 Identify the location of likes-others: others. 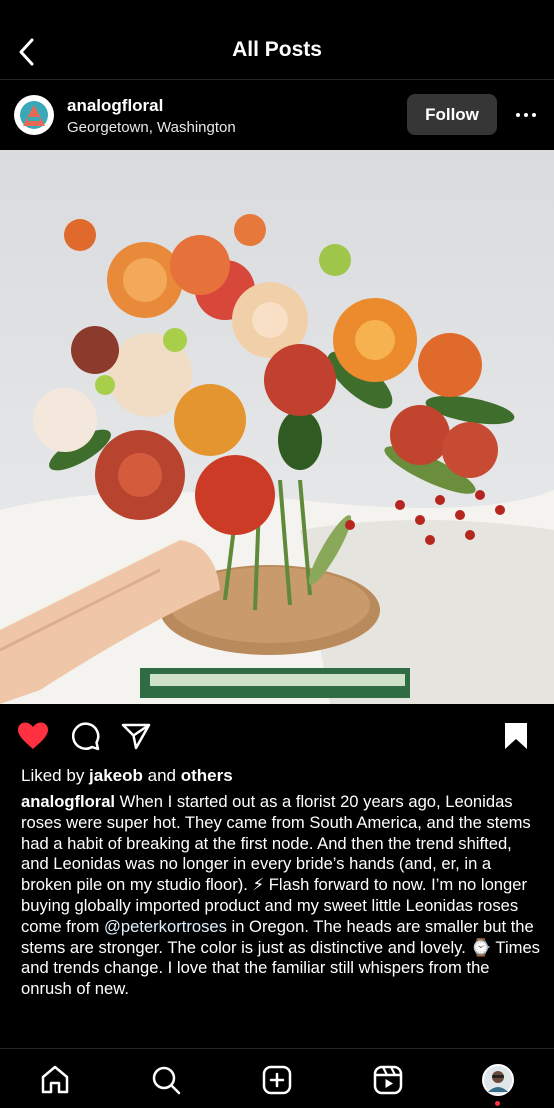
(207, 775).